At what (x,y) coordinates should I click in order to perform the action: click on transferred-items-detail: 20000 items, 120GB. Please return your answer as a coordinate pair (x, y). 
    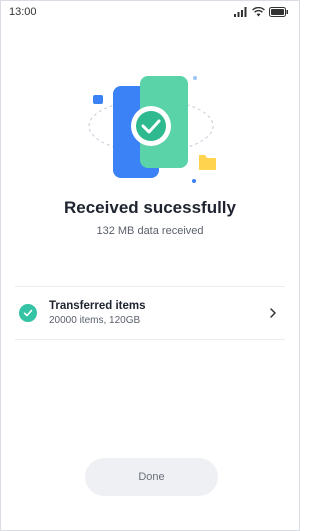
    Looking at the image, I should click on (95, 320).